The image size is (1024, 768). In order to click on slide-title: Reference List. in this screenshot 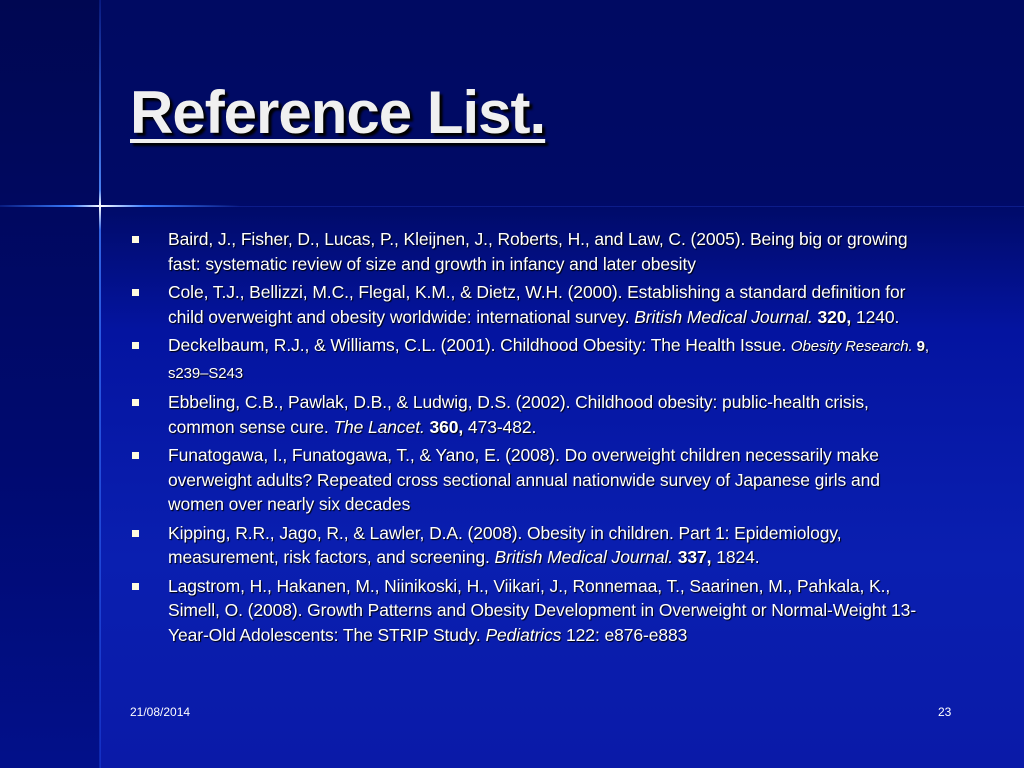, I will do `click(338, 112)`.